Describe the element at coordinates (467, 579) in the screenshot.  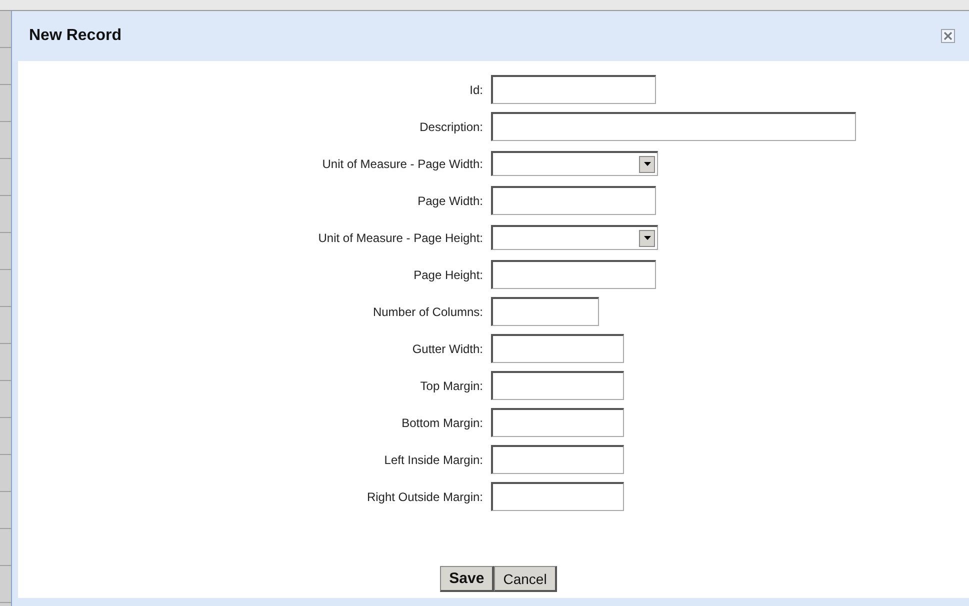
I see `save-button: Save` at that location.